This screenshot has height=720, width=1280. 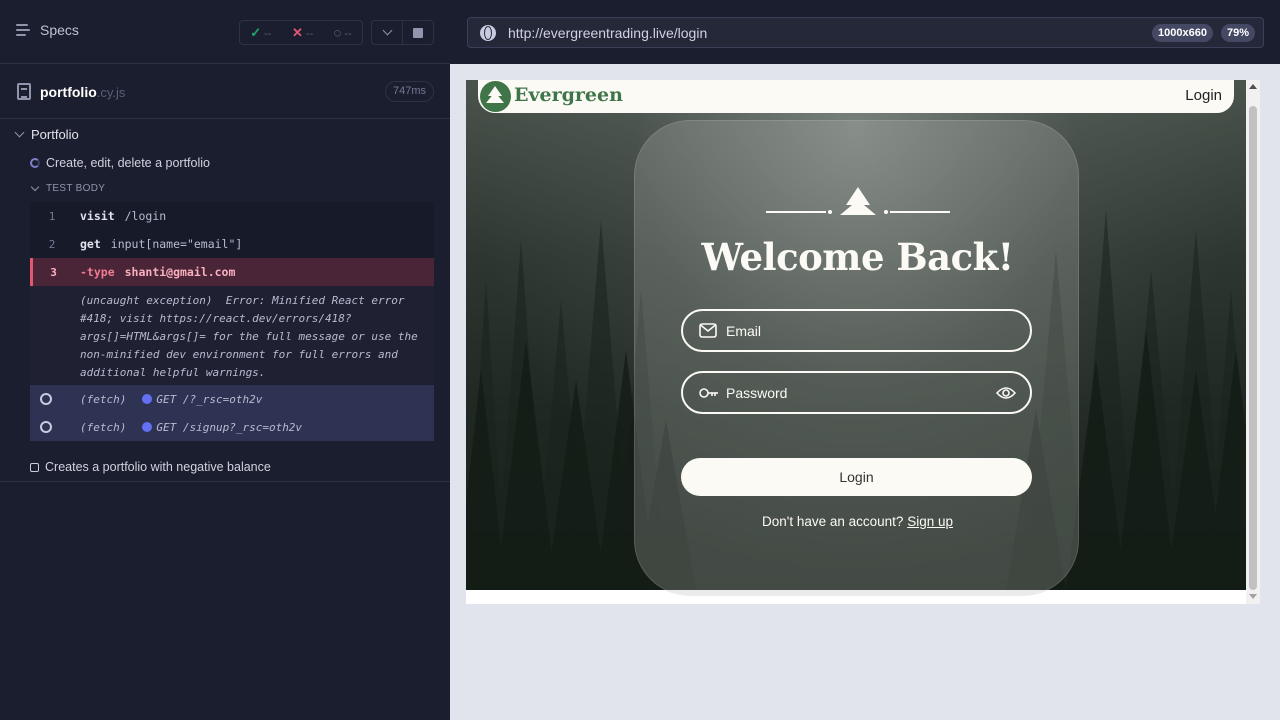 What do you see at coordinates (1253, 86) in the screenshot?
I see `scroll-up-arrow-icon` at bounding box center [1253, 86].